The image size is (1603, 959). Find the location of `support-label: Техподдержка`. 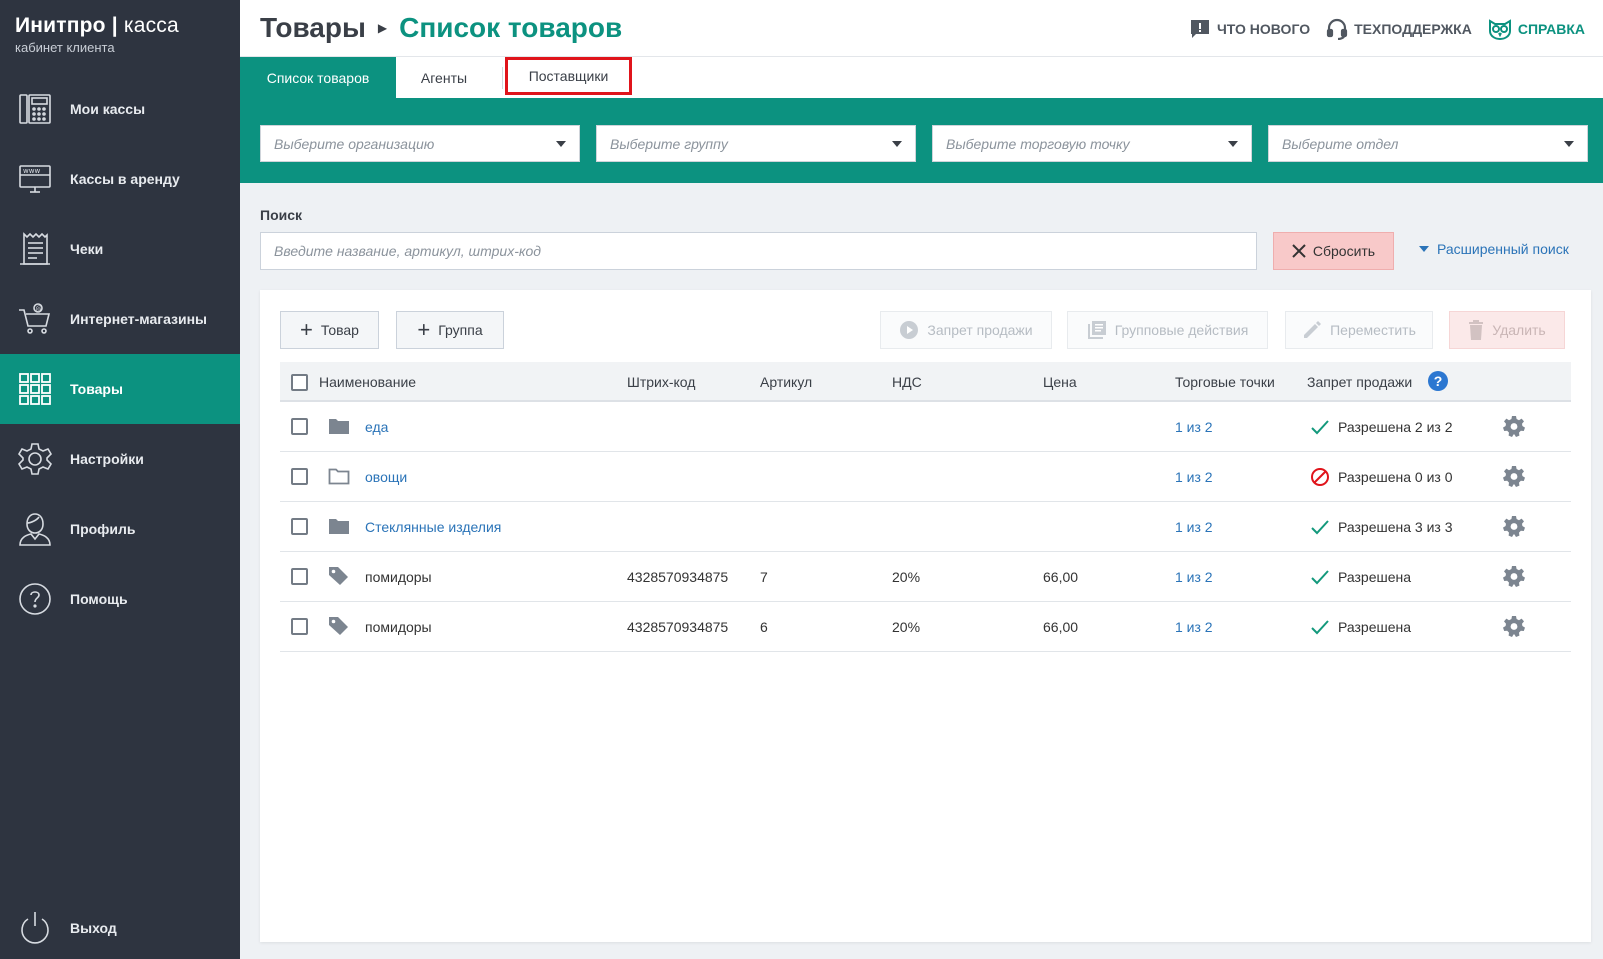

support-label: Техподдержка is located at coordinates (1413, 29).